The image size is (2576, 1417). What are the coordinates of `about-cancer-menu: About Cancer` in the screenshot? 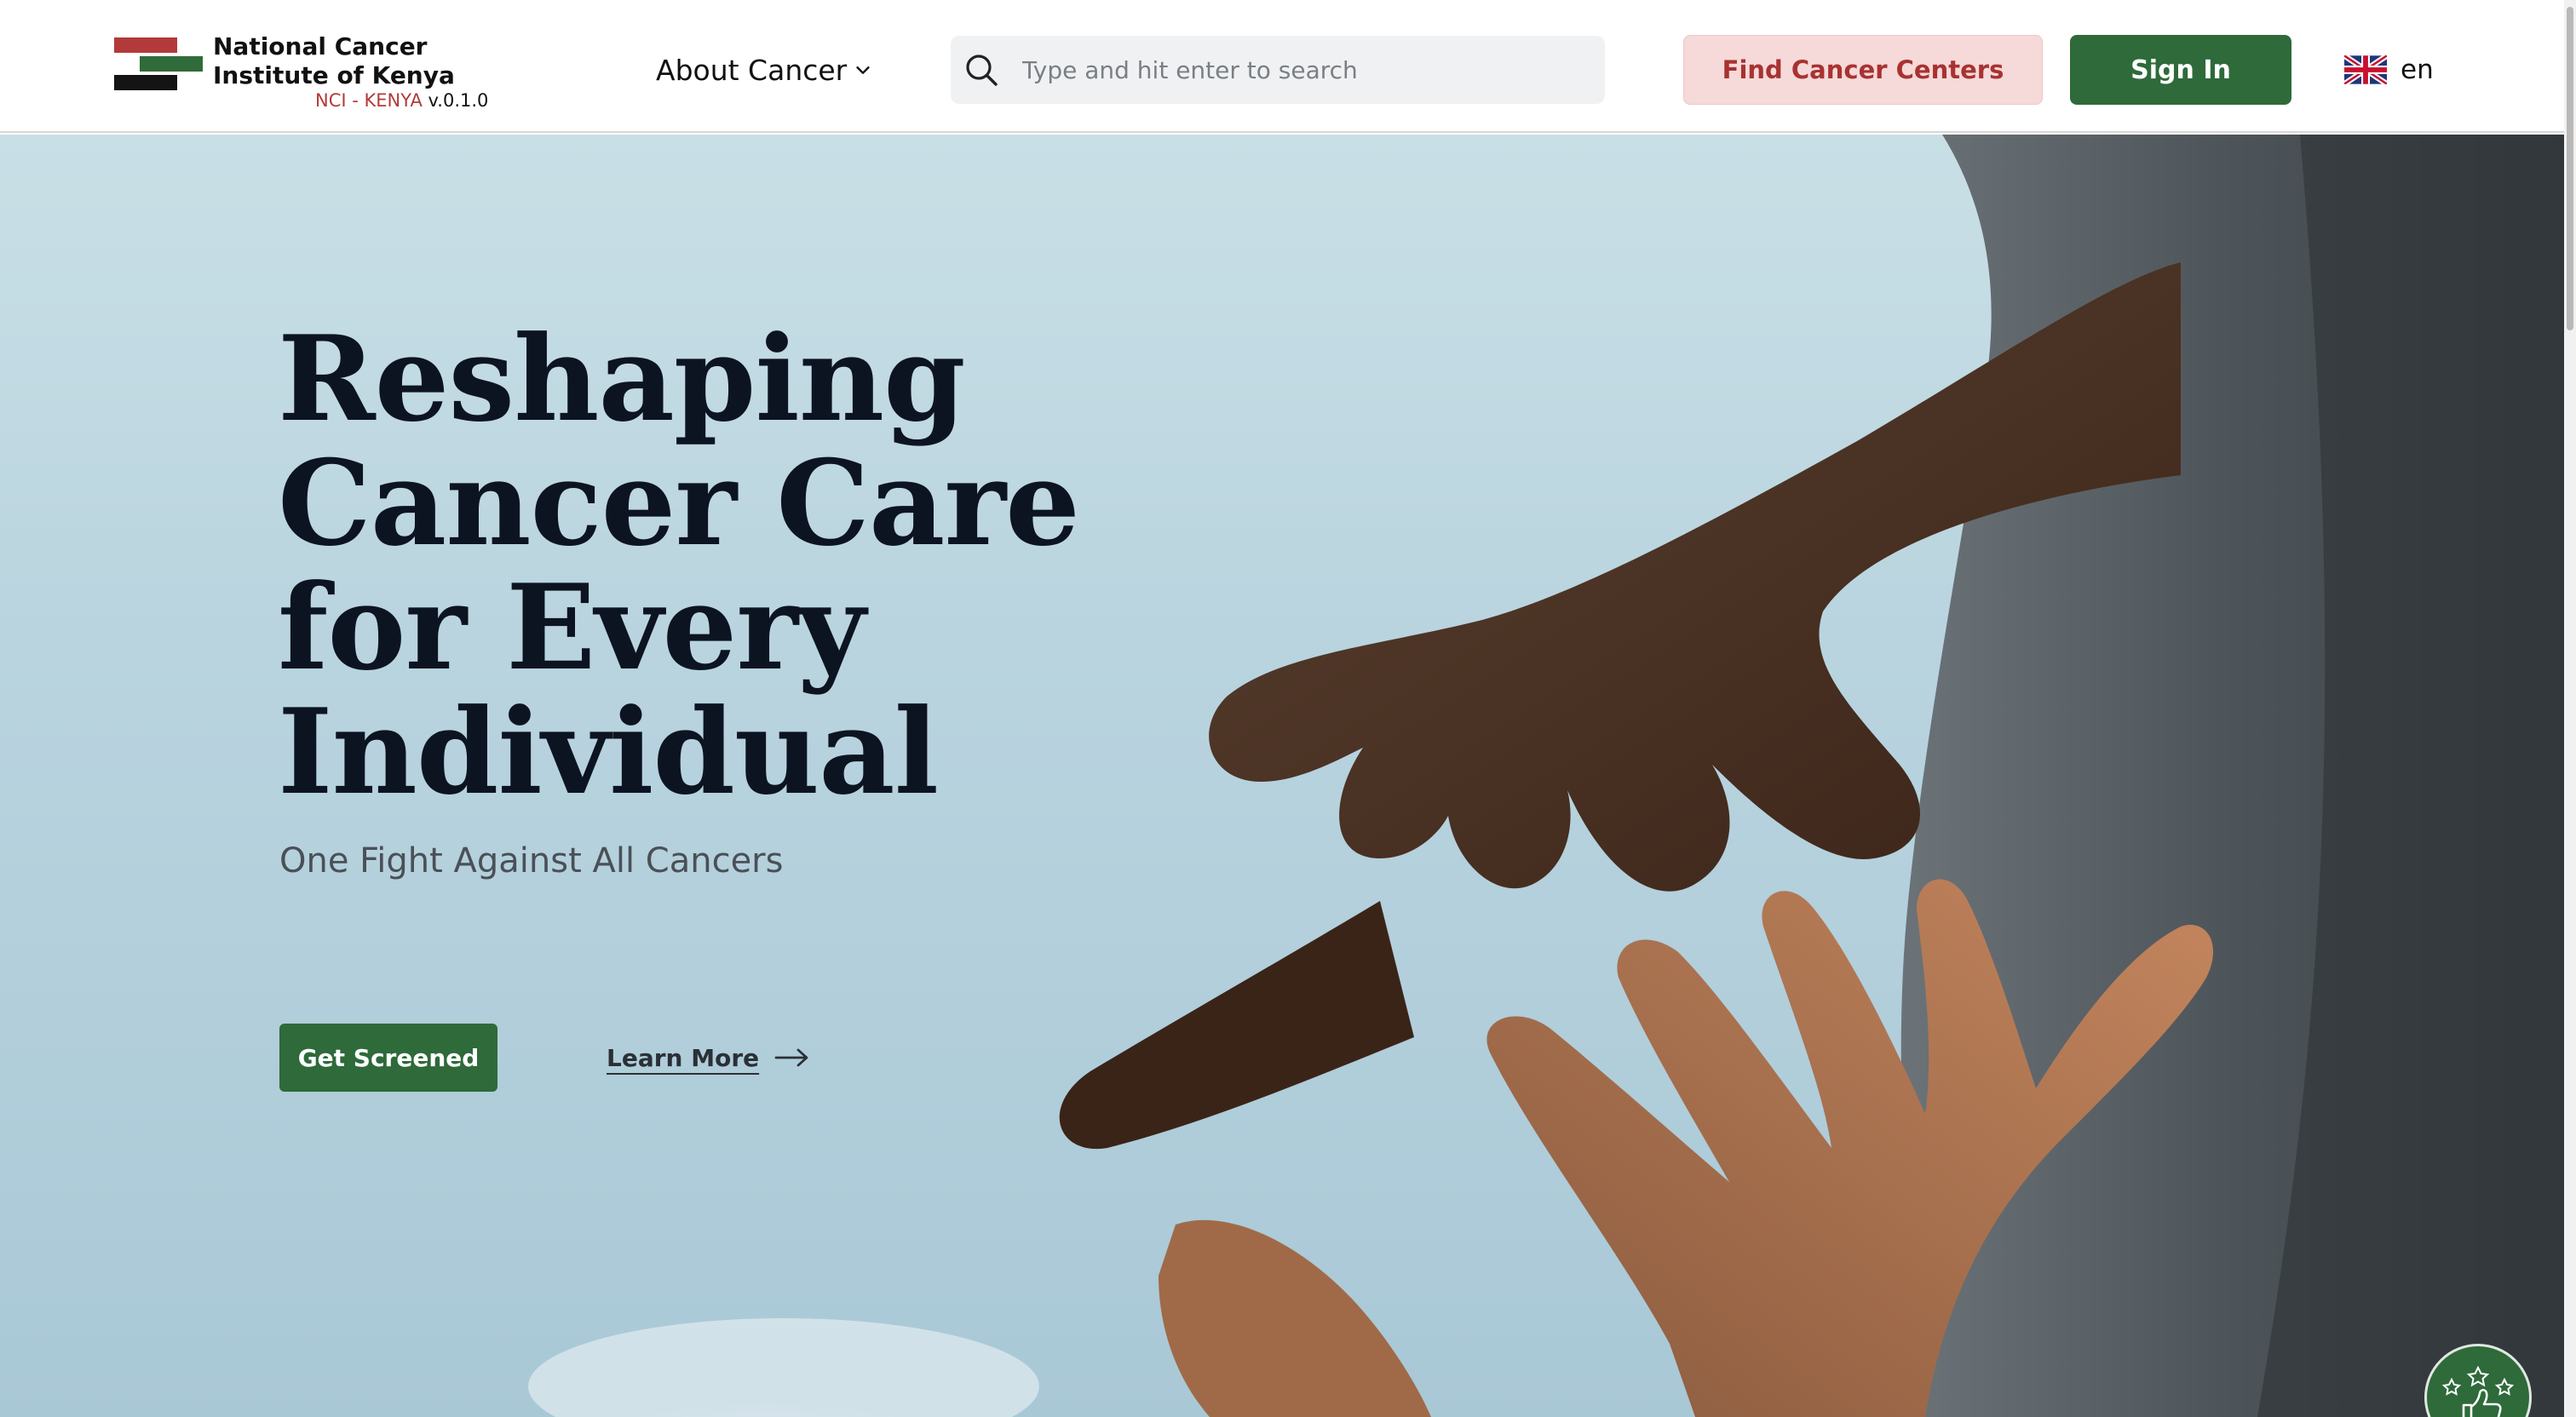 It's located at (764, 69).